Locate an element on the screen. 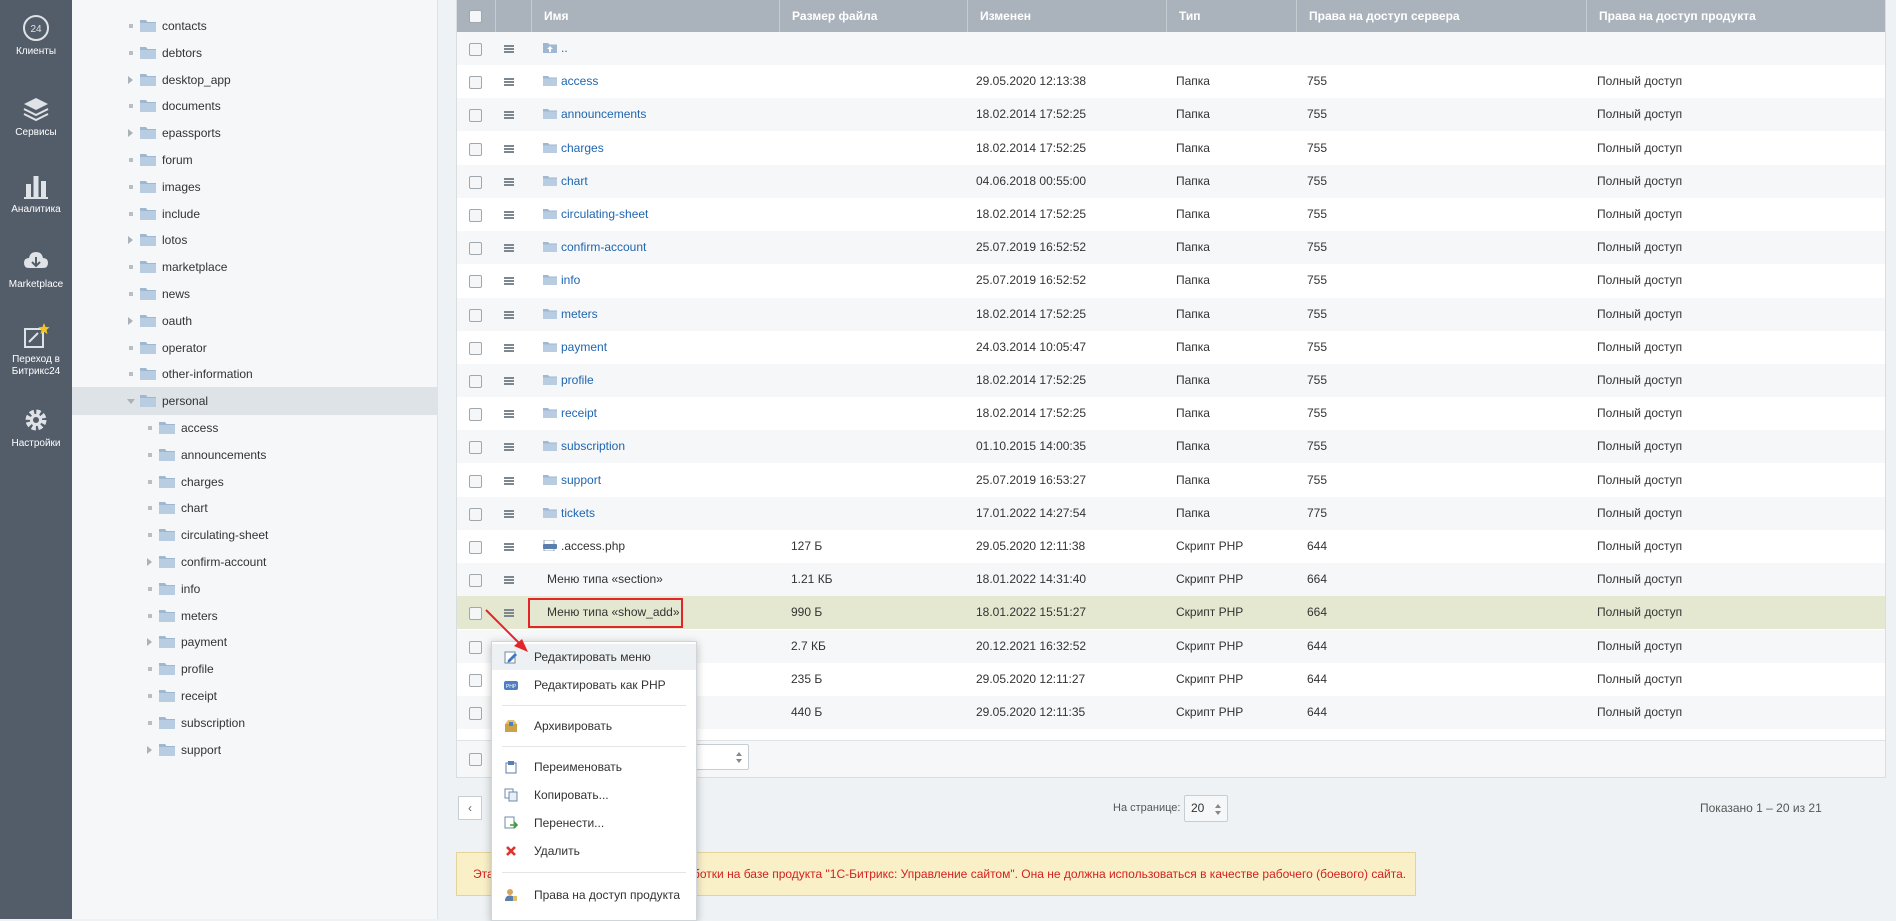  cell-name: support is located at coordinates (572, 480).